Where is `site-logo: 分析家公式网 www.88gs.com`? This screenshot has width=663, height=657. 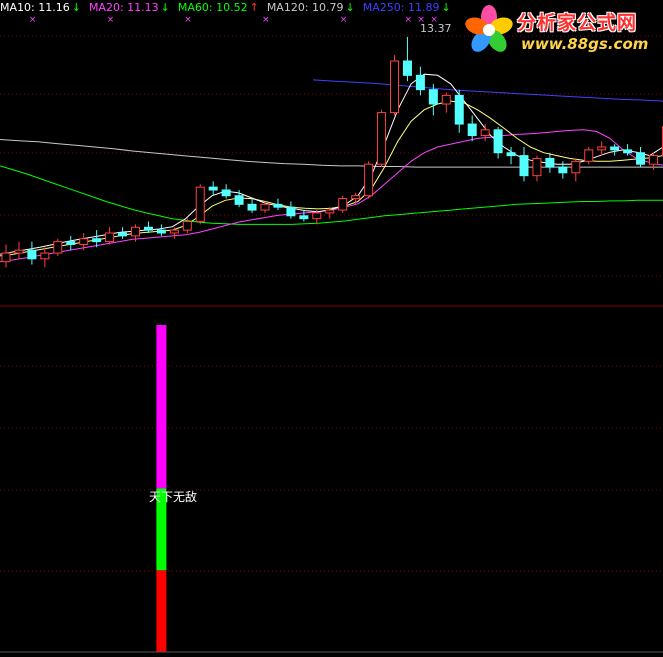
site-logo: 分析家公式网 www.88gs.com is located at coordinates (559, 31).